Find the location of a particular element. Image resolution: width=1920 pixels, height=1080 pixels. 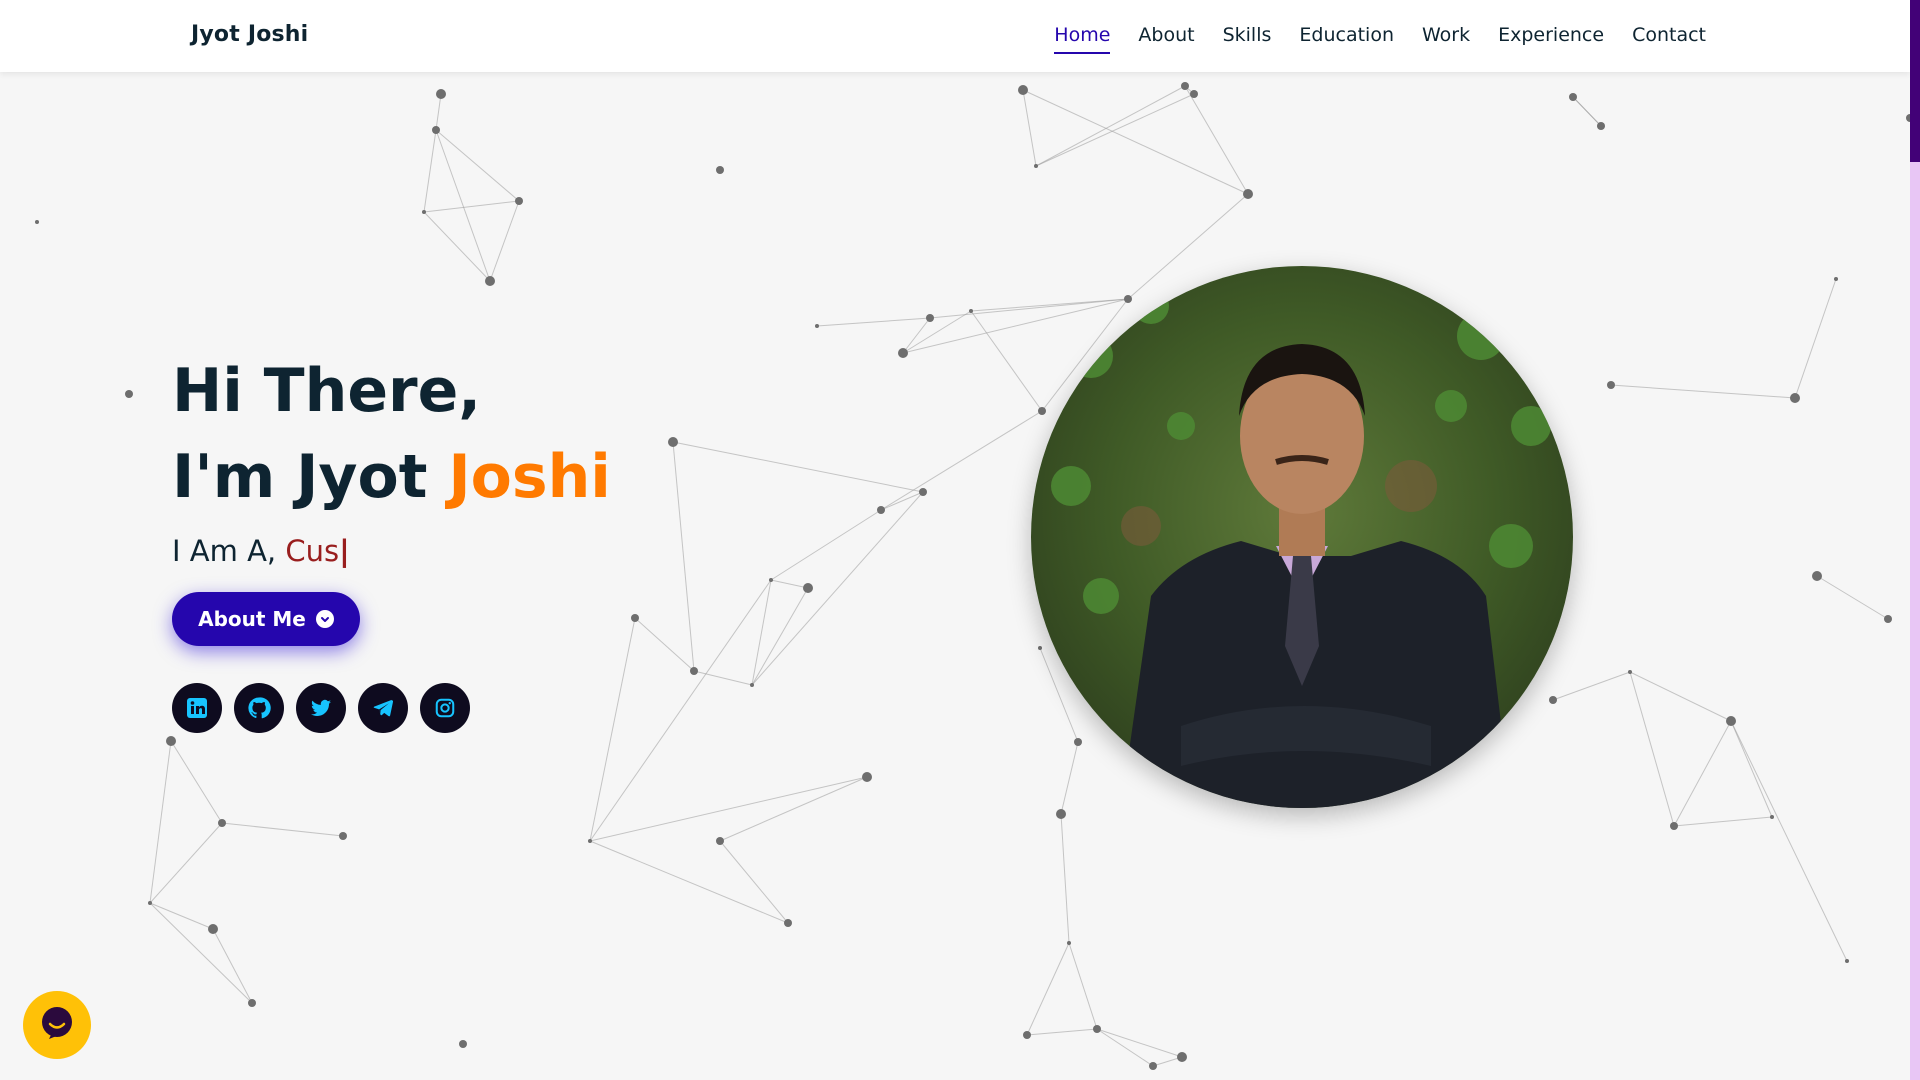

nav-link-work: Work is located at coordinates (1446, 39).